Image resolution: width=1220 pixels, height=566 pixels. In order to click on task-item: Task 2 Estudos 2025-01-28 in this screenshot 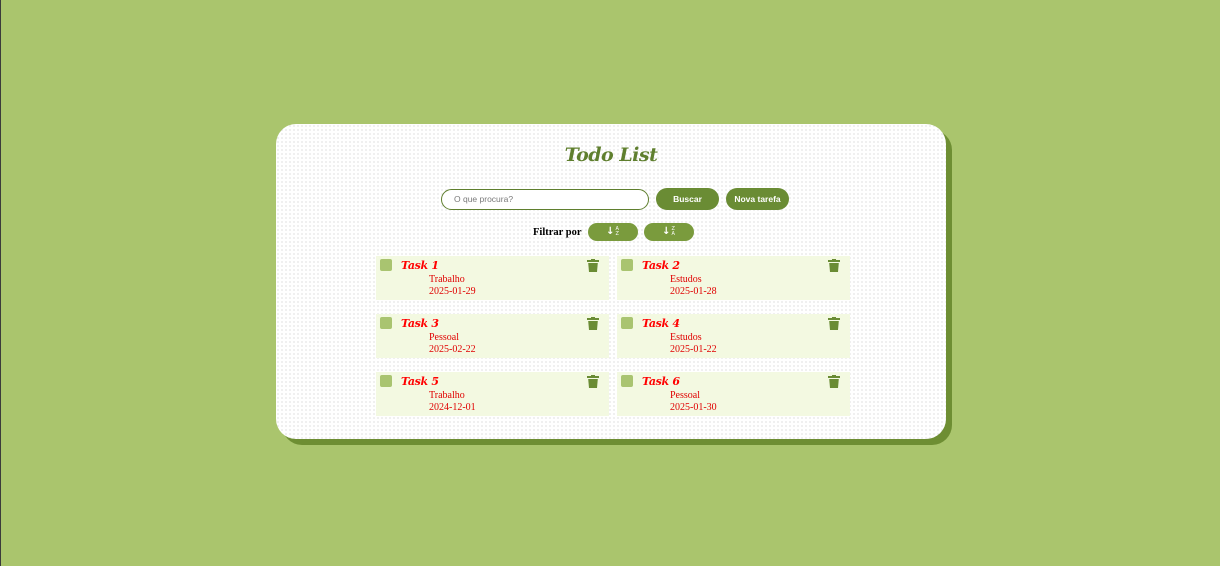, I will do `click(733, 278)`.